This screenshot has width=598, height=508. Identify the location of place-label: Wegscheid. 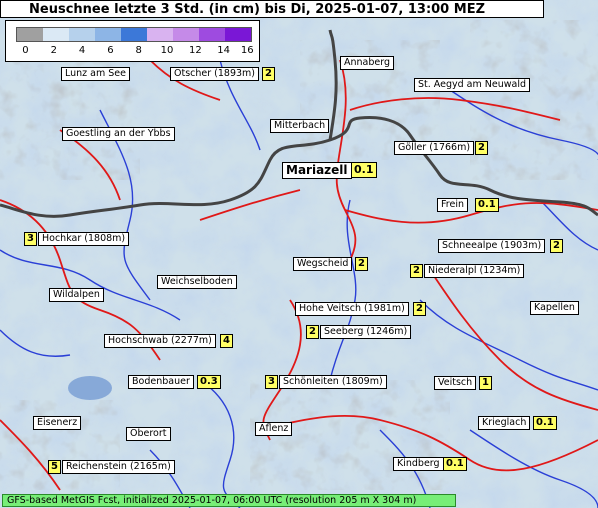
(323, 264).